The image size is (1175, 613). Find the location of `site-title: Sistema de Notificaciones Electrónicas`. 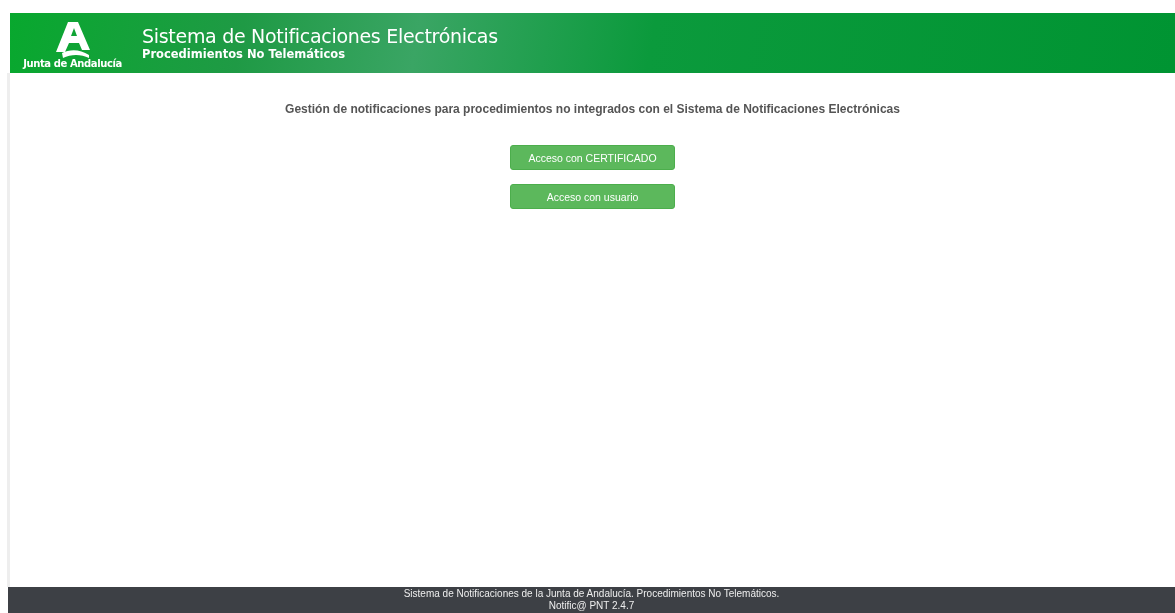

site-title: Sistema de Notificaciones Electrónicas is located at coordinates (320, 36).